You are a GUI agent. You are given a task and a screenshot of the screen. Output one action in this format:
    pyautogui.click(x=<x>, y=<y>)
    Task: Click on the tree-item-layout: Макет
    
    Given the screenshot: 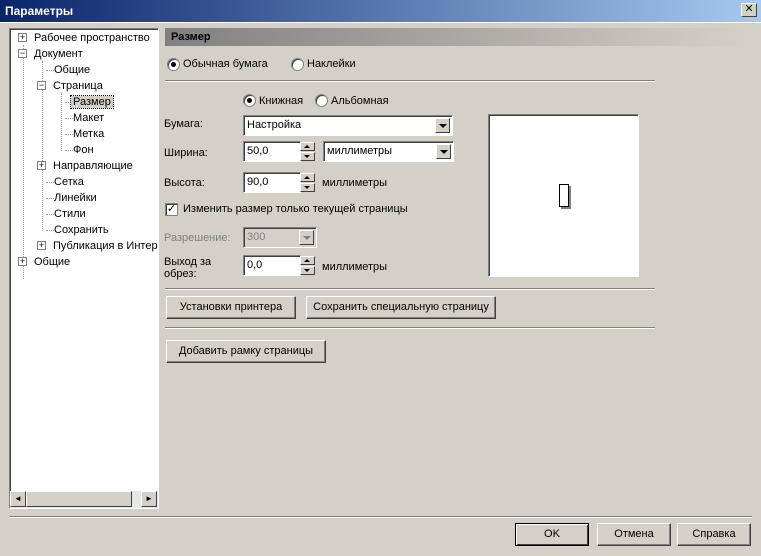 What is the action you would take?
    pyautogui.click(x=88, y=118)
    